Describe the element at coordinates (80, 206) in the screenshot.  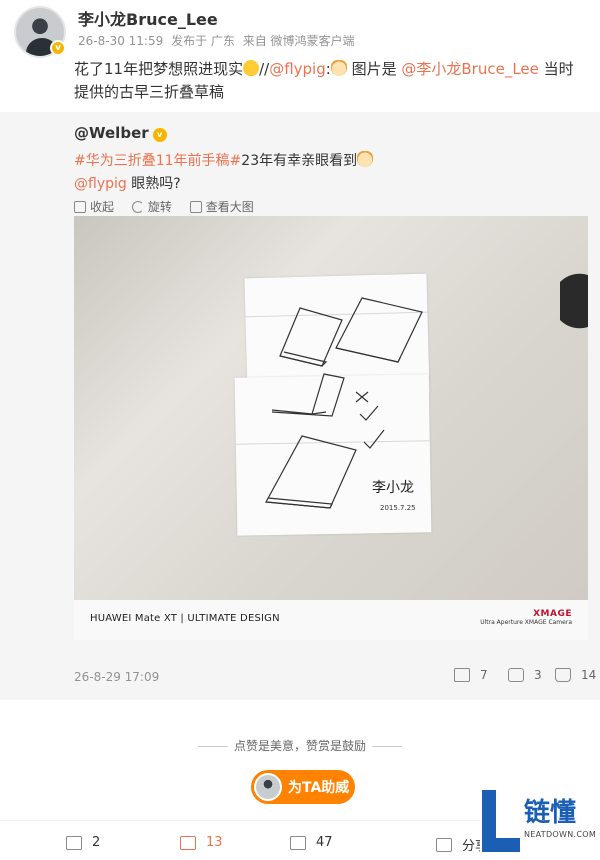
I see `collapse-icon` at that location.